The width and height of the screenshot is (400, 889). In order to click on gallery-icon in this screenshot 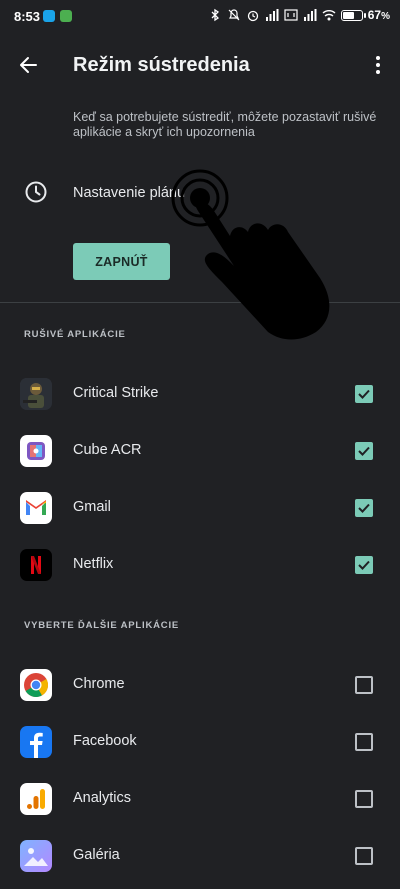, I will do `click(36, 856)`.